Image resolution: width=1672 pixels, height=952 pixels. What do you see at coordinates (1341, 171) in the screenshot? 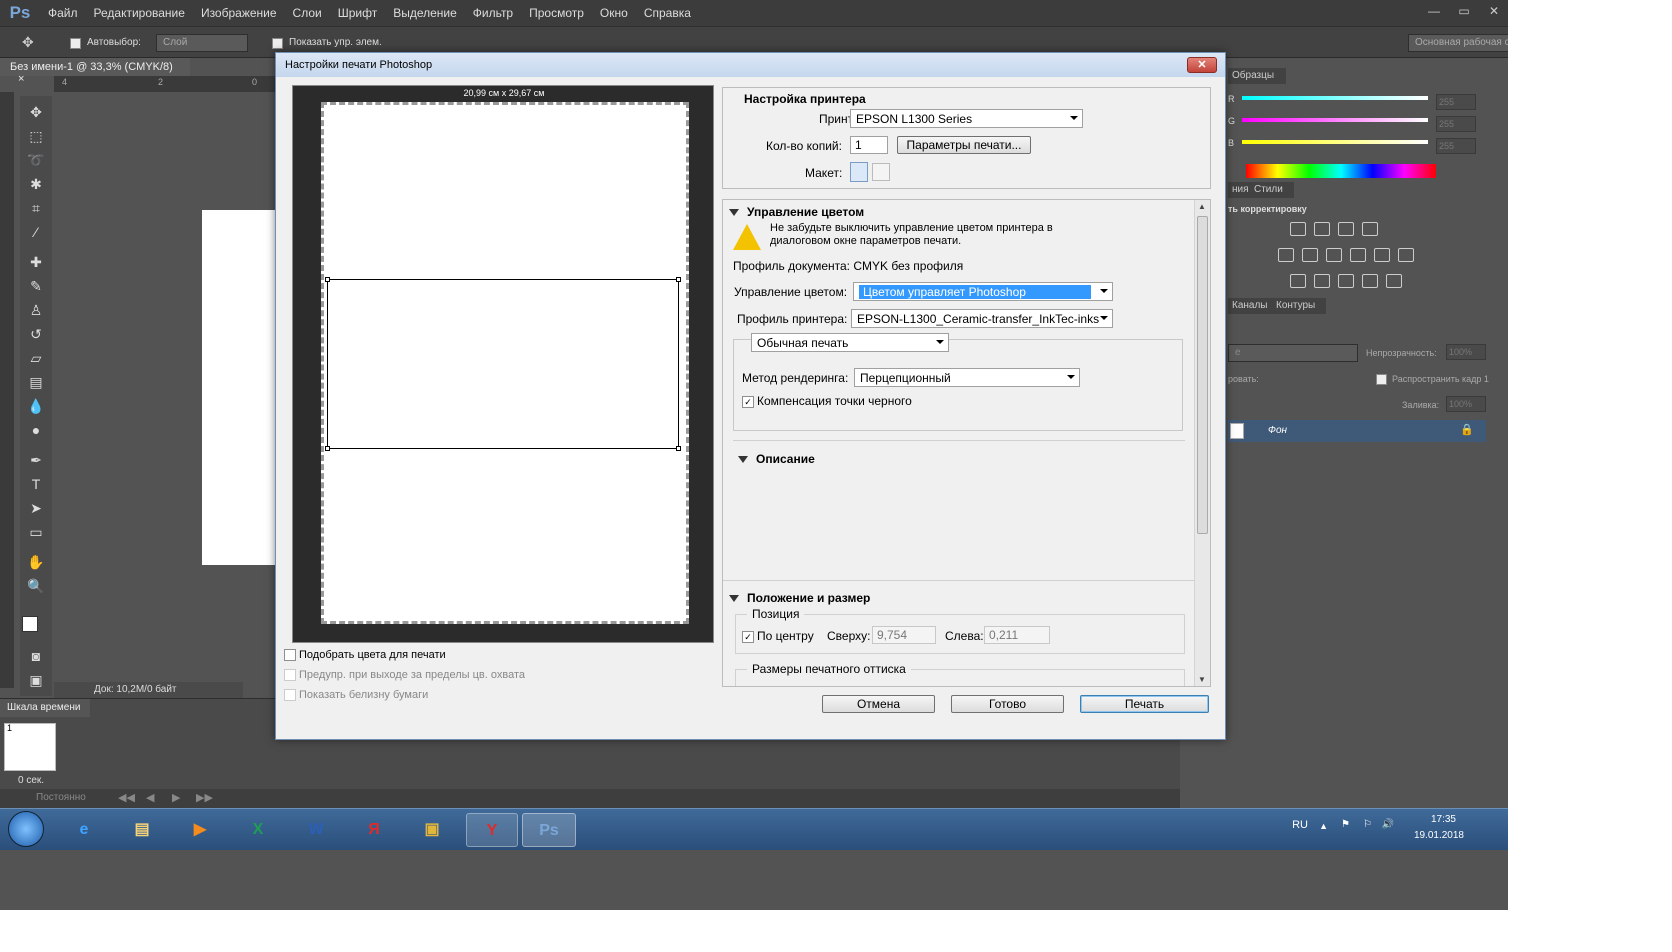
I see `color-spectrum` at bounding box center [1341, 171].